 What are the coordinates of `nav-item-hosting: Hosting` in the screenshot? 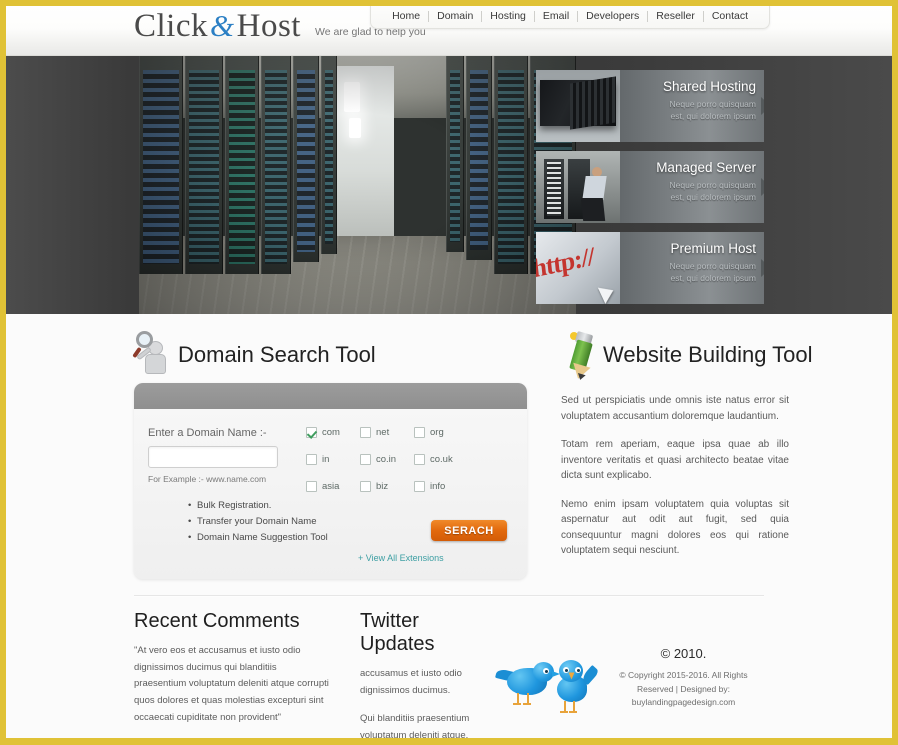 It's located at (508, 16).